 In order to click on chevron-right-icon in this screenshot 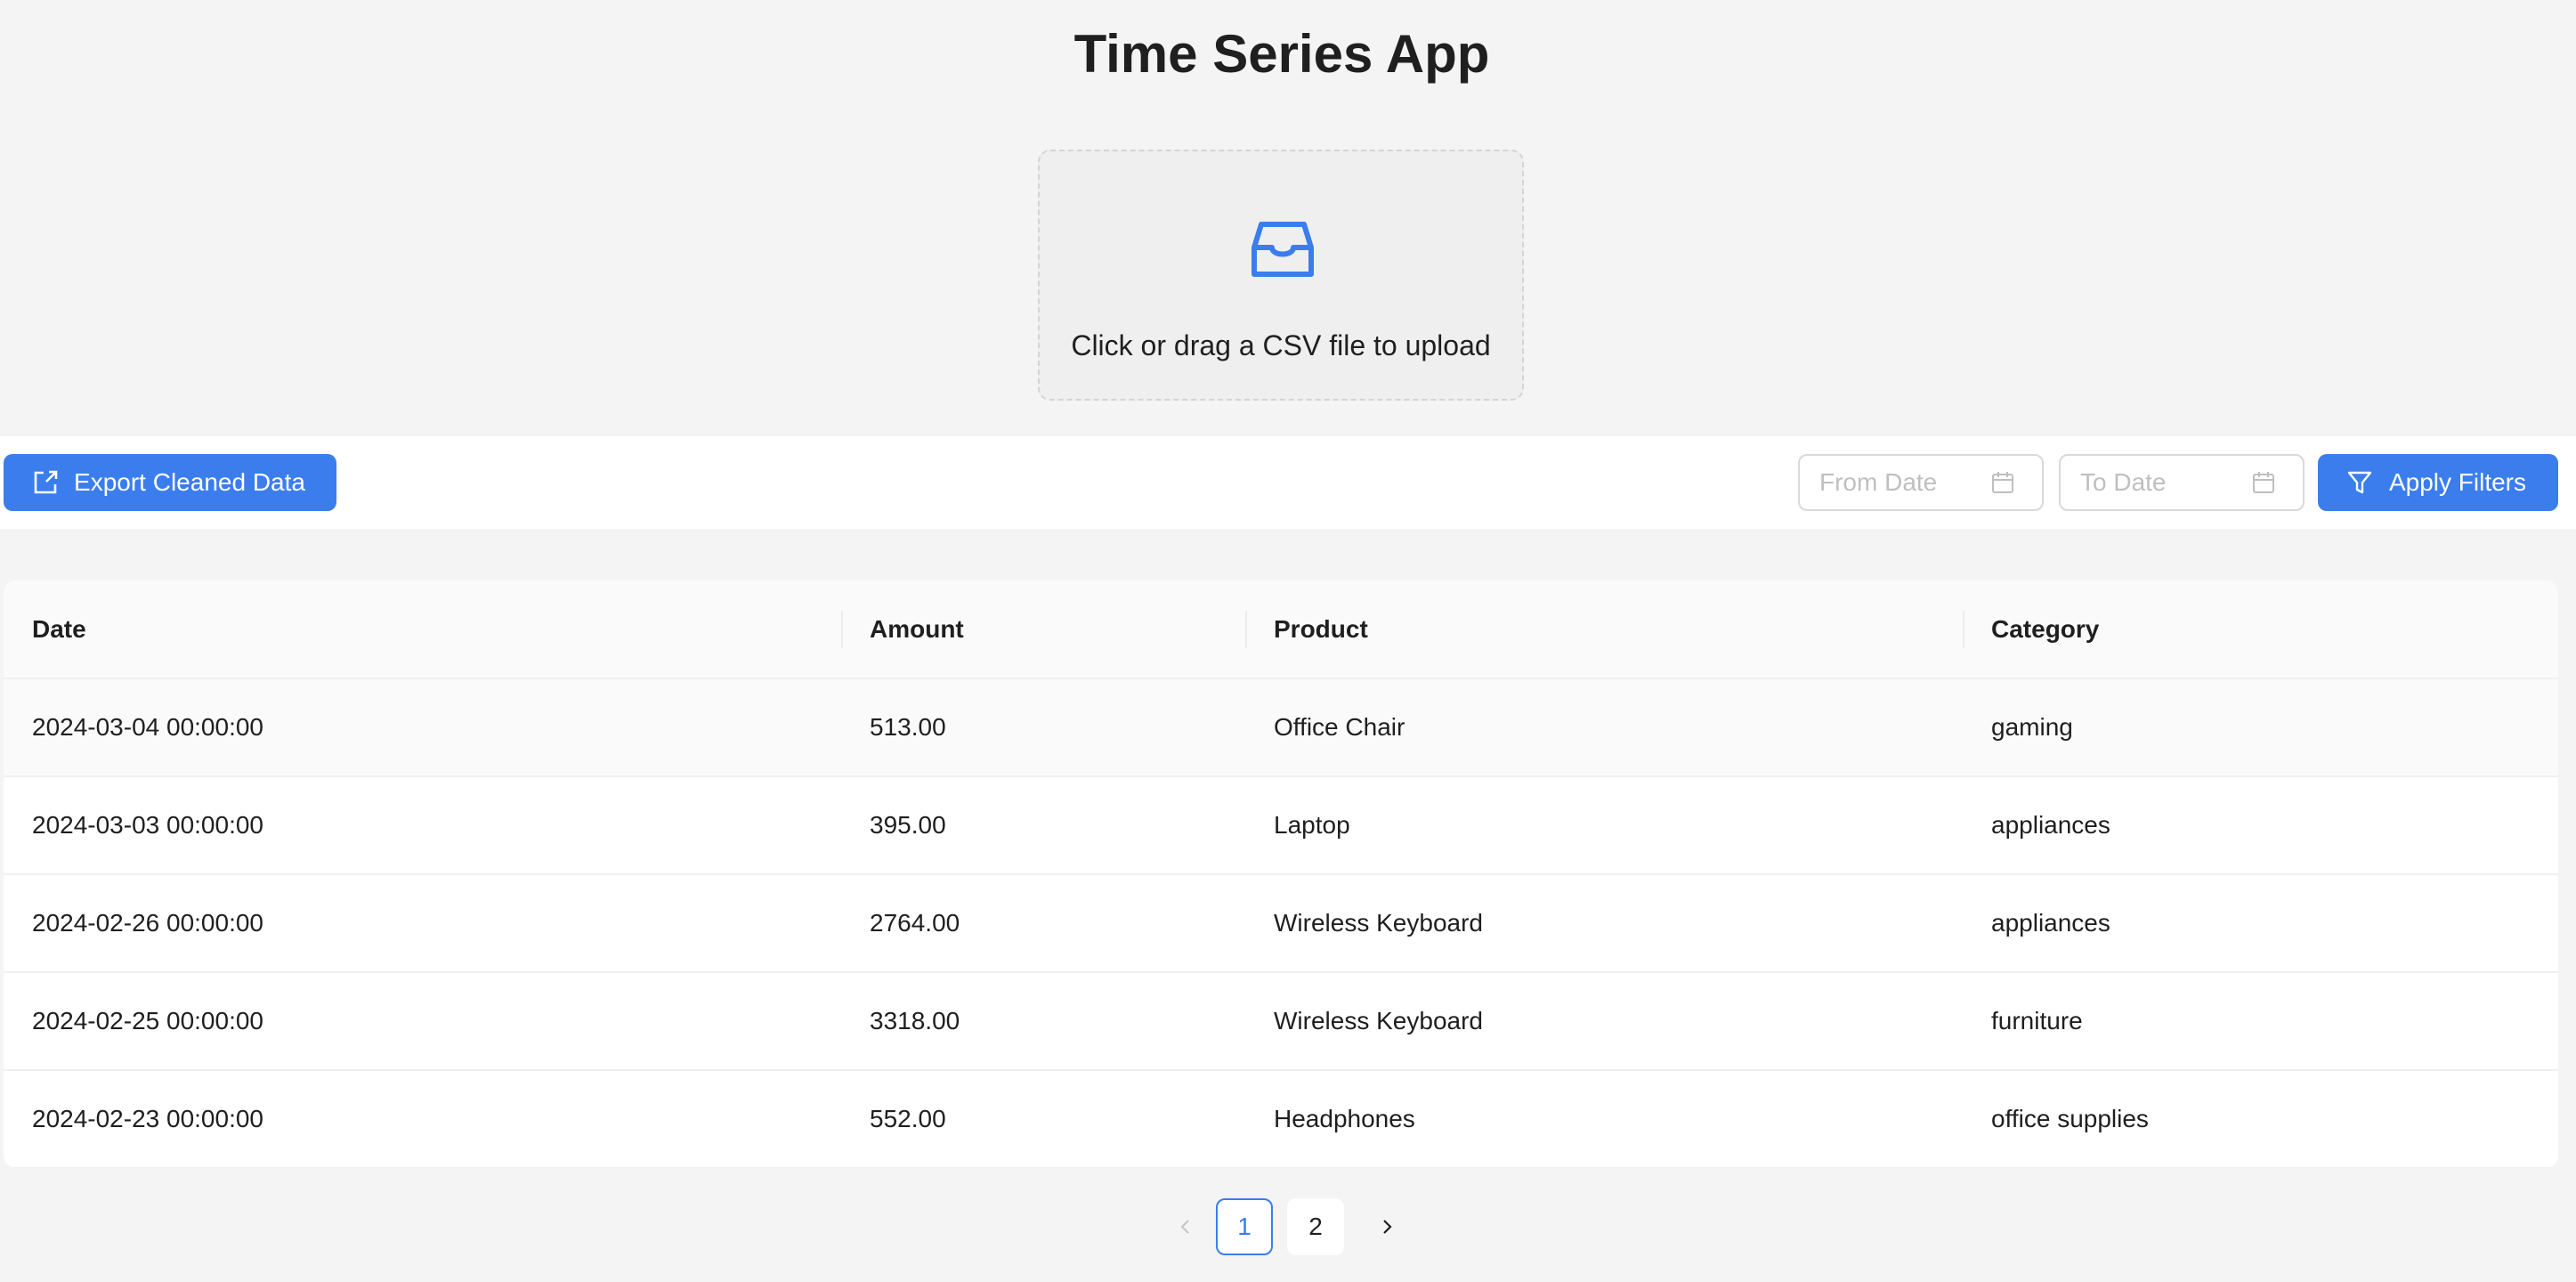, I will do `click(1387, 1227)`.